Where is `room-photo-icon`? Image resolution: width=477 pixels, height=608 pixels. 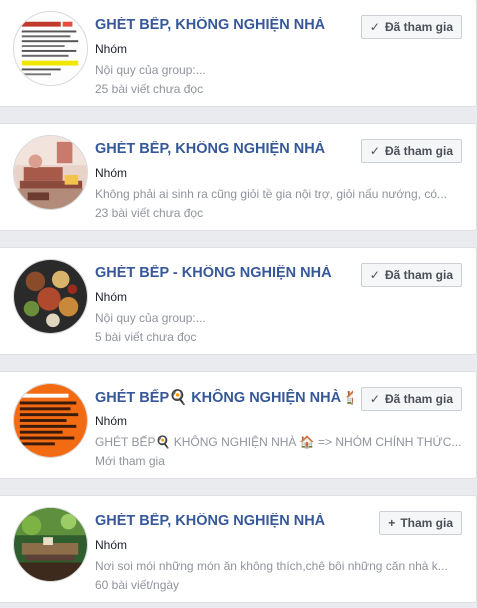
room-photo-icon is located at coordinates (50, 172).